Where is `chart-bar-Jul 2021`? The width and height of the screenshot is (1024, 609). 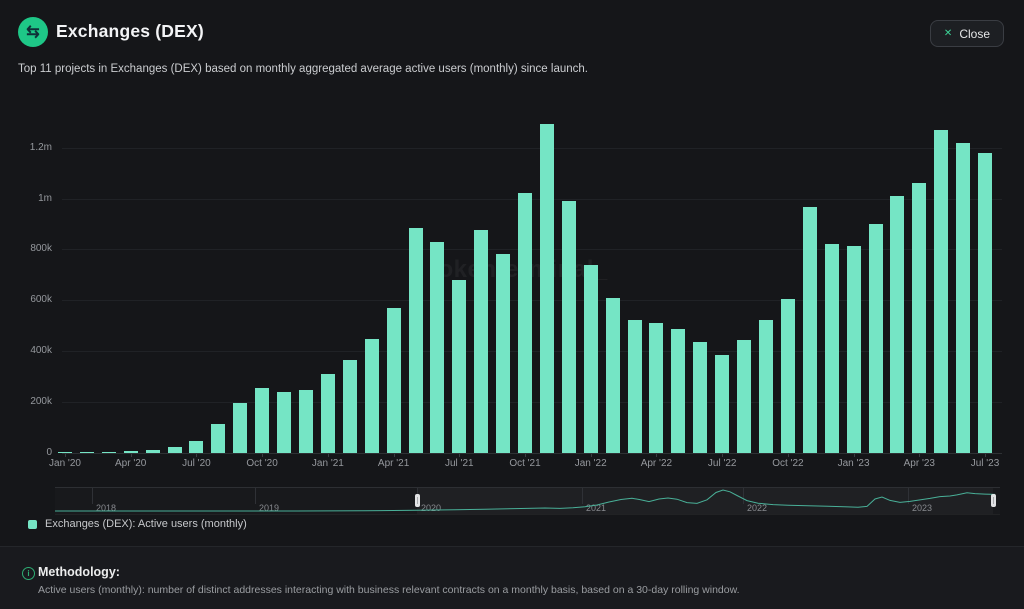
chart-bar-Jul 2021 is located at coordinates (459, 366).